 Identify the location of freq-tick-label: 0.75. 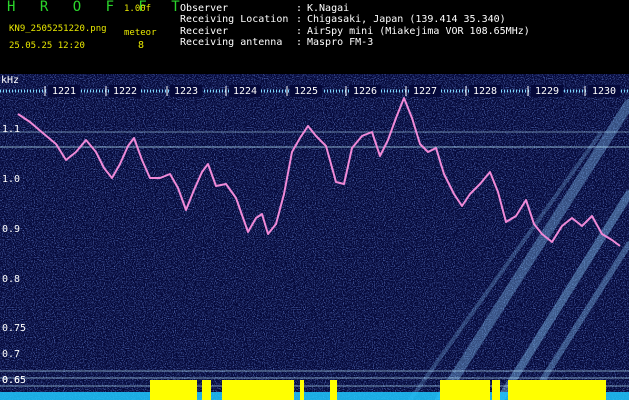
(14, 328).